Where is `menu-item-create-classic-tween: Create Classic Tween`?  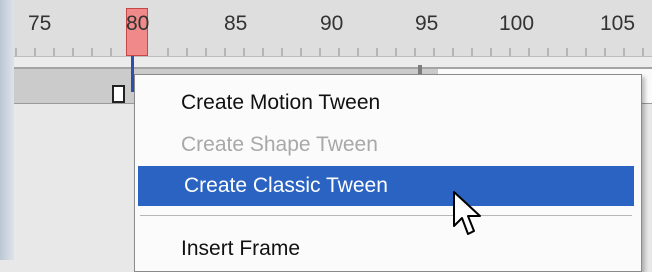
menu-item-create-classic-tween: Create Classic Tween is located at coordinates (386, 186).